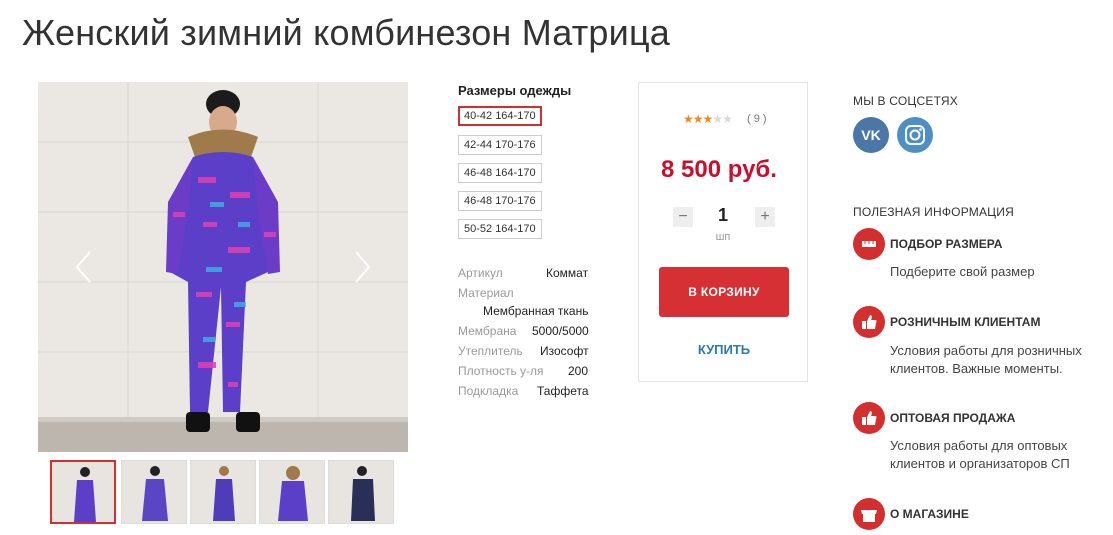 The width and height of the screenshot is (1113, 535). What do you see at coordinates (500, 116) in the screenshot?
I see `size-option: 40-42 164-170` at bounding box center [500, 116].